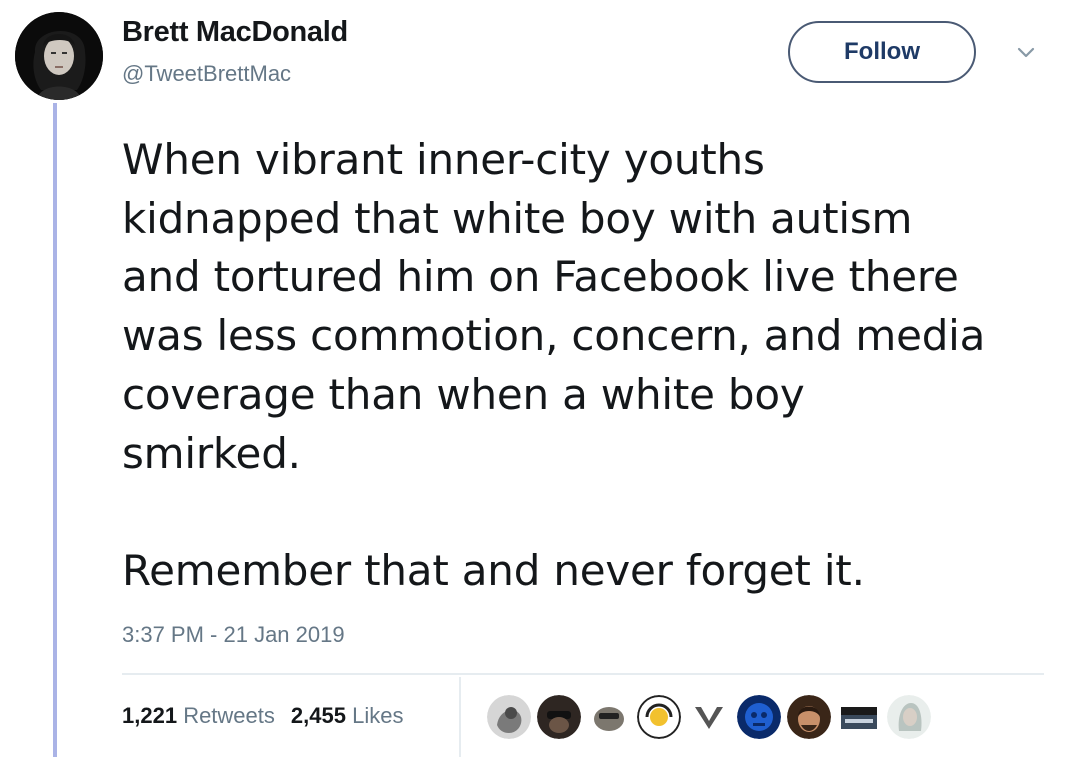 Image resolution: width=1080 pixels, height=757 pixels. I want to click on retweets-label: Retweets, so click(229, 715).